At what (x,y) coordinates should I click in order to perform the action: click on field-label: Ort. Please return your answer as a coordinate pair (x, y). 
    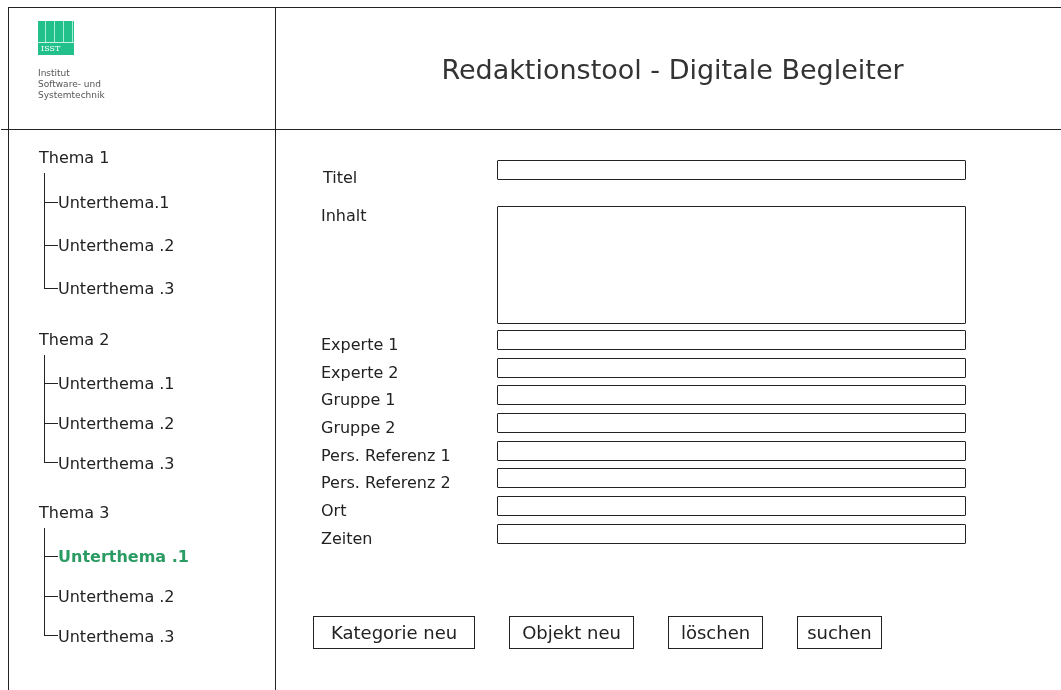
    Looking at the image, I should click on (334, 511).